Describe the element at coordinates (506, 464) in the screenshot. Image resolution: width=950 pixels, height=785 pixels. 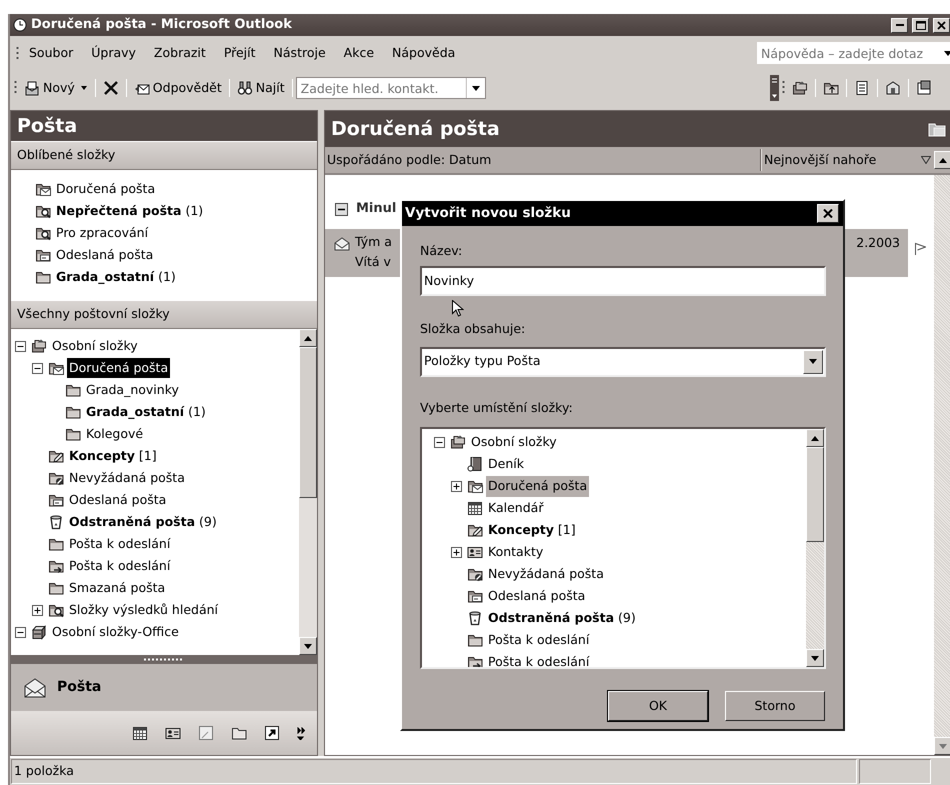
I see `folder-item: Deník` at that location.